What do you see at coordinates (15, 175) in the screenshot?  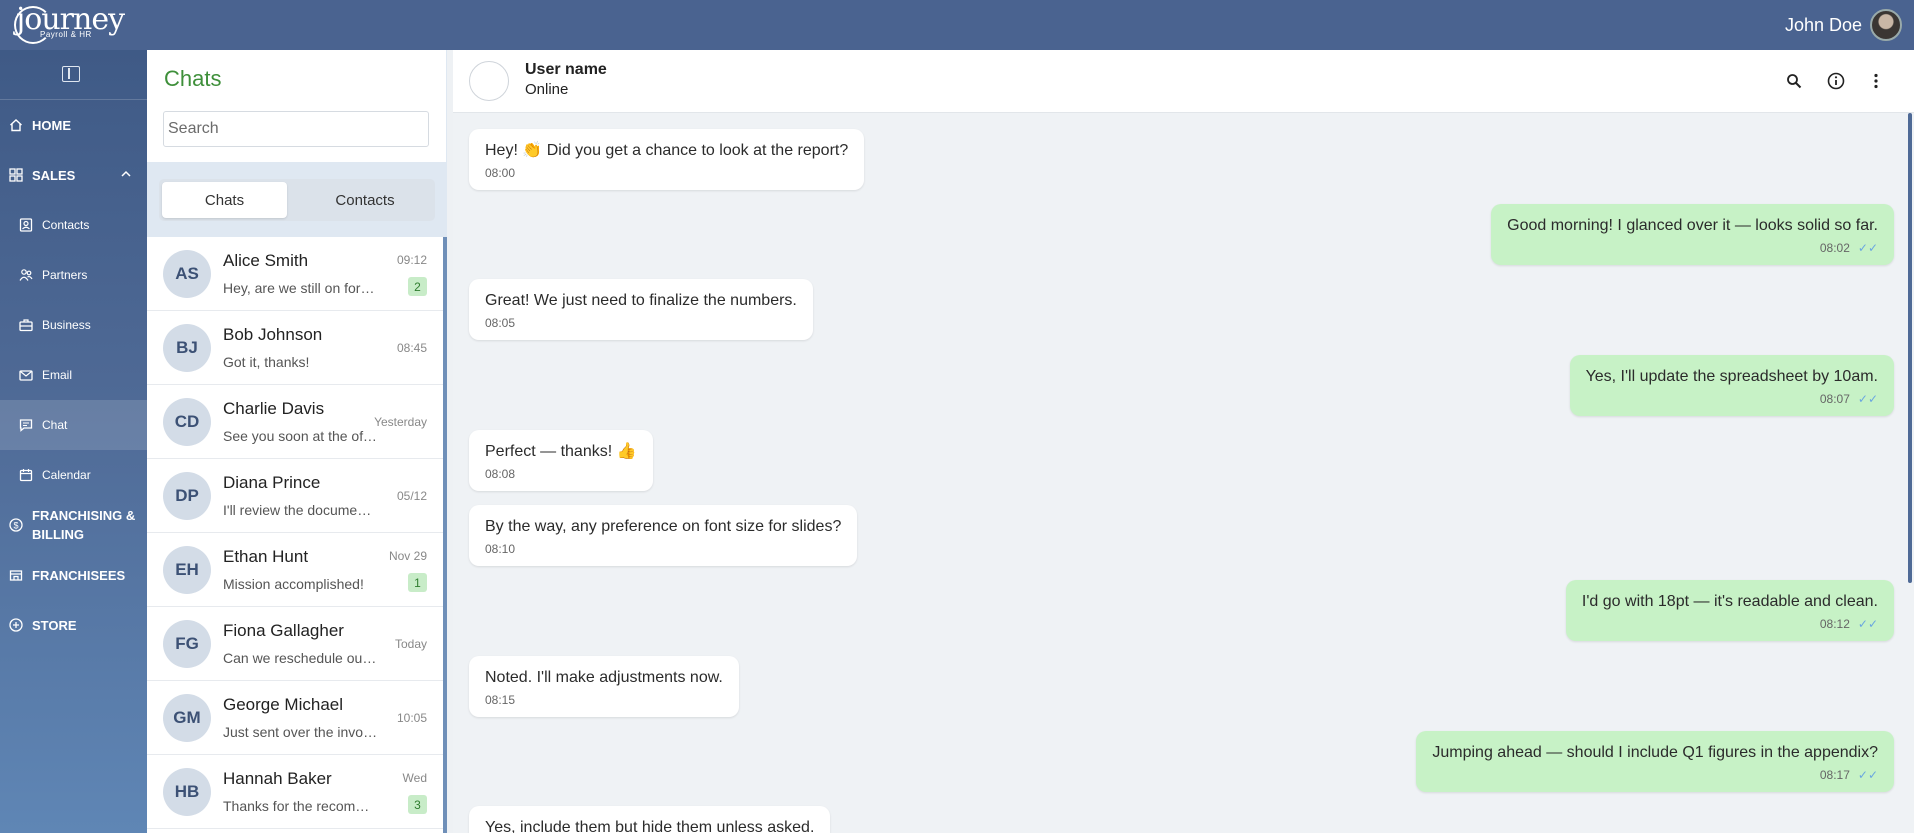 I see `grid-icon` at bounding box center [15, 175].